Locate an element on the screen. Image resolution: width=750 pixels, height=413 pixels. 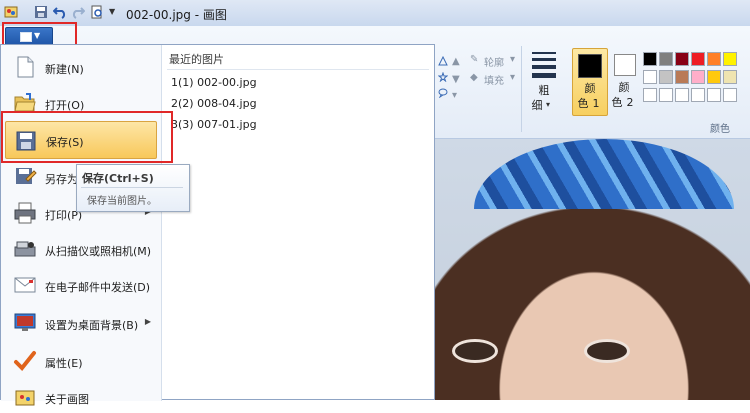
print-preview-icon is located at coordinates (97, 12).